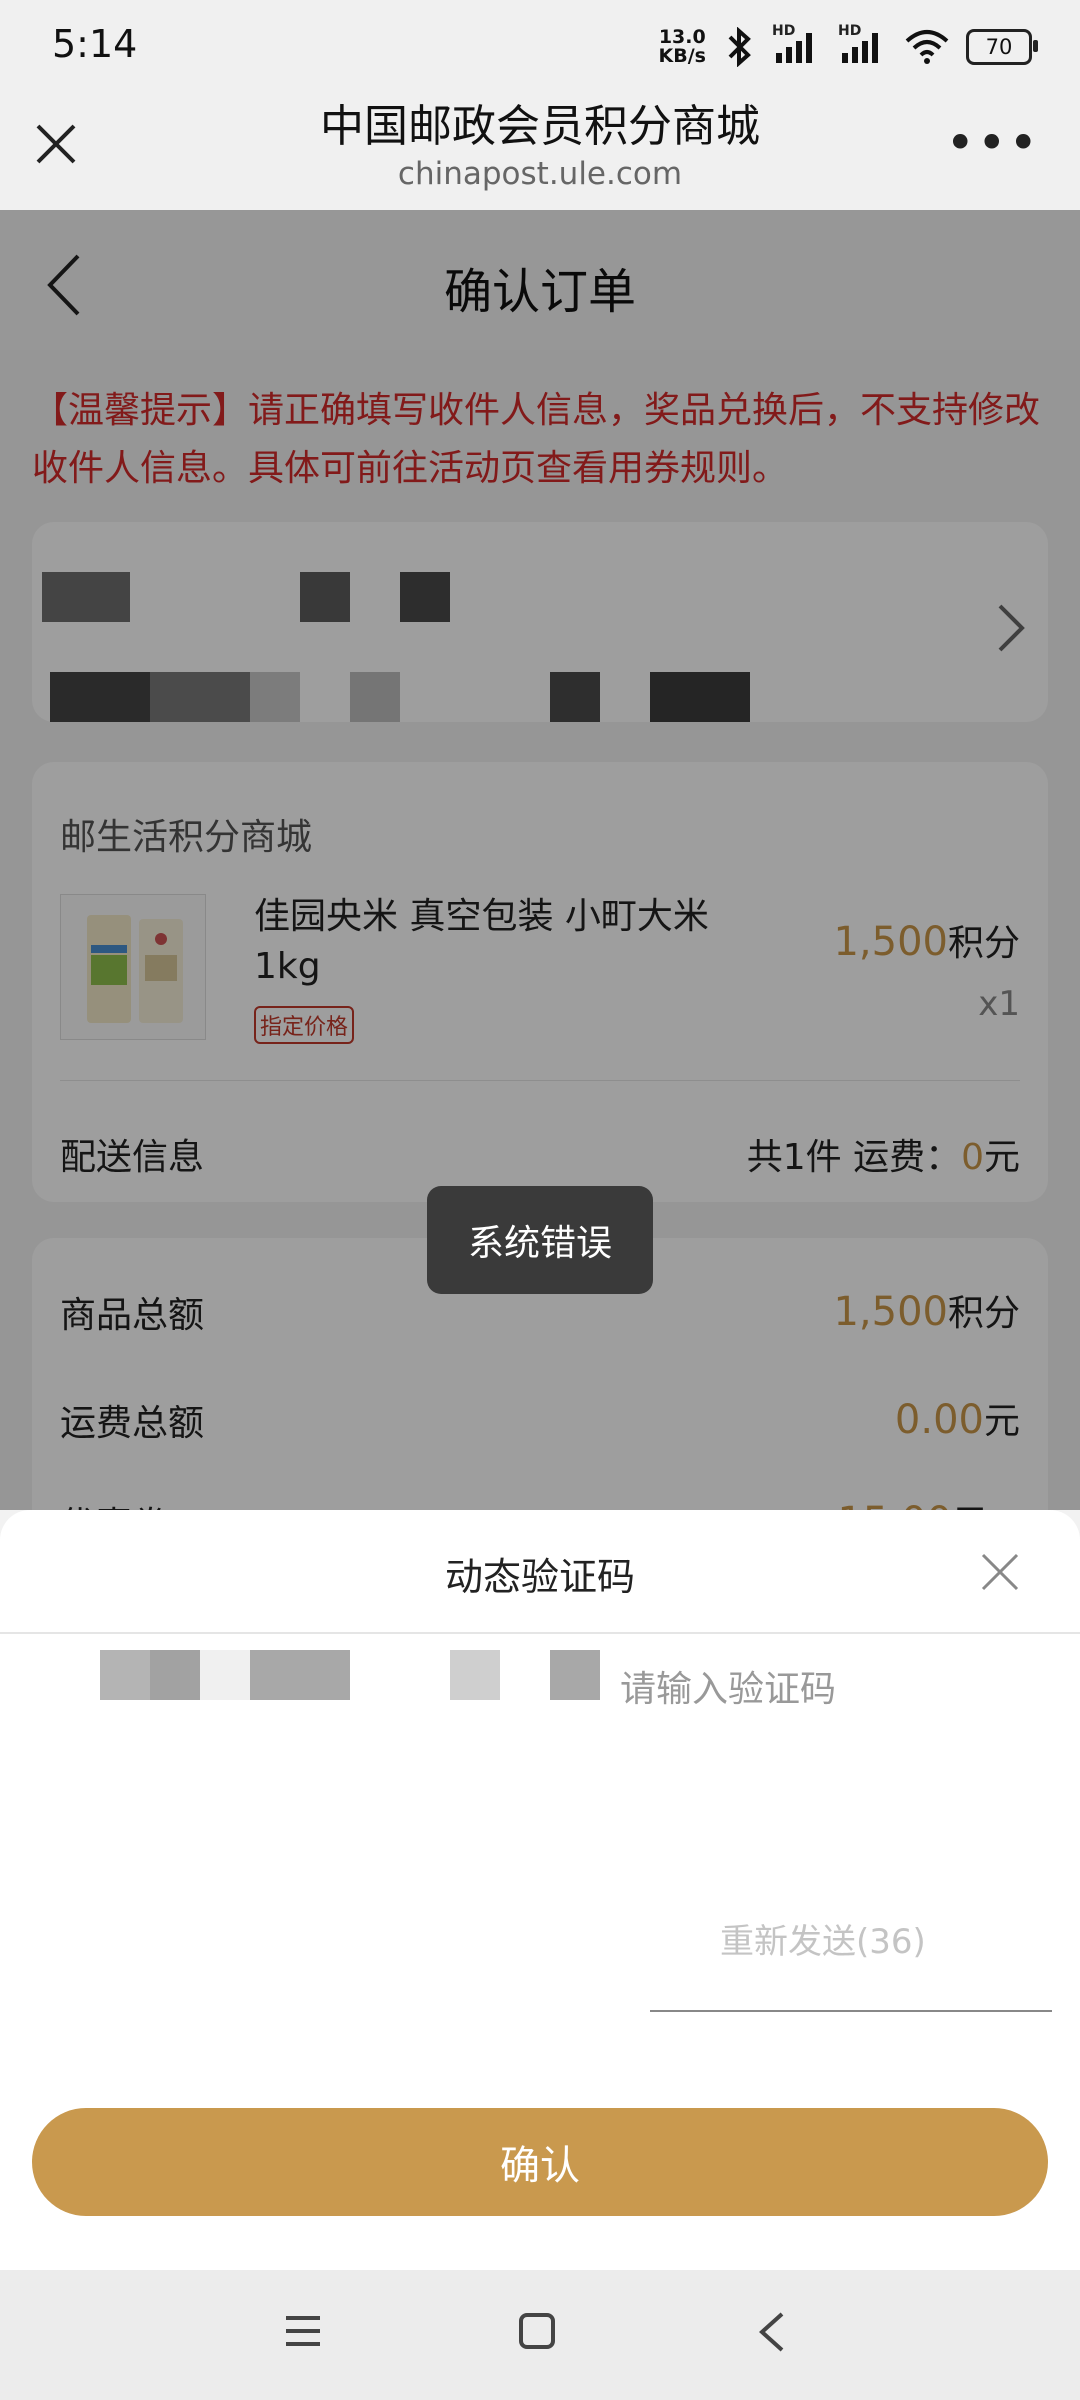 This screenshot has width=1080, height=2400. I want to click on status-icons: 13.0 KB/s HD HD 70, so click(848, 47).